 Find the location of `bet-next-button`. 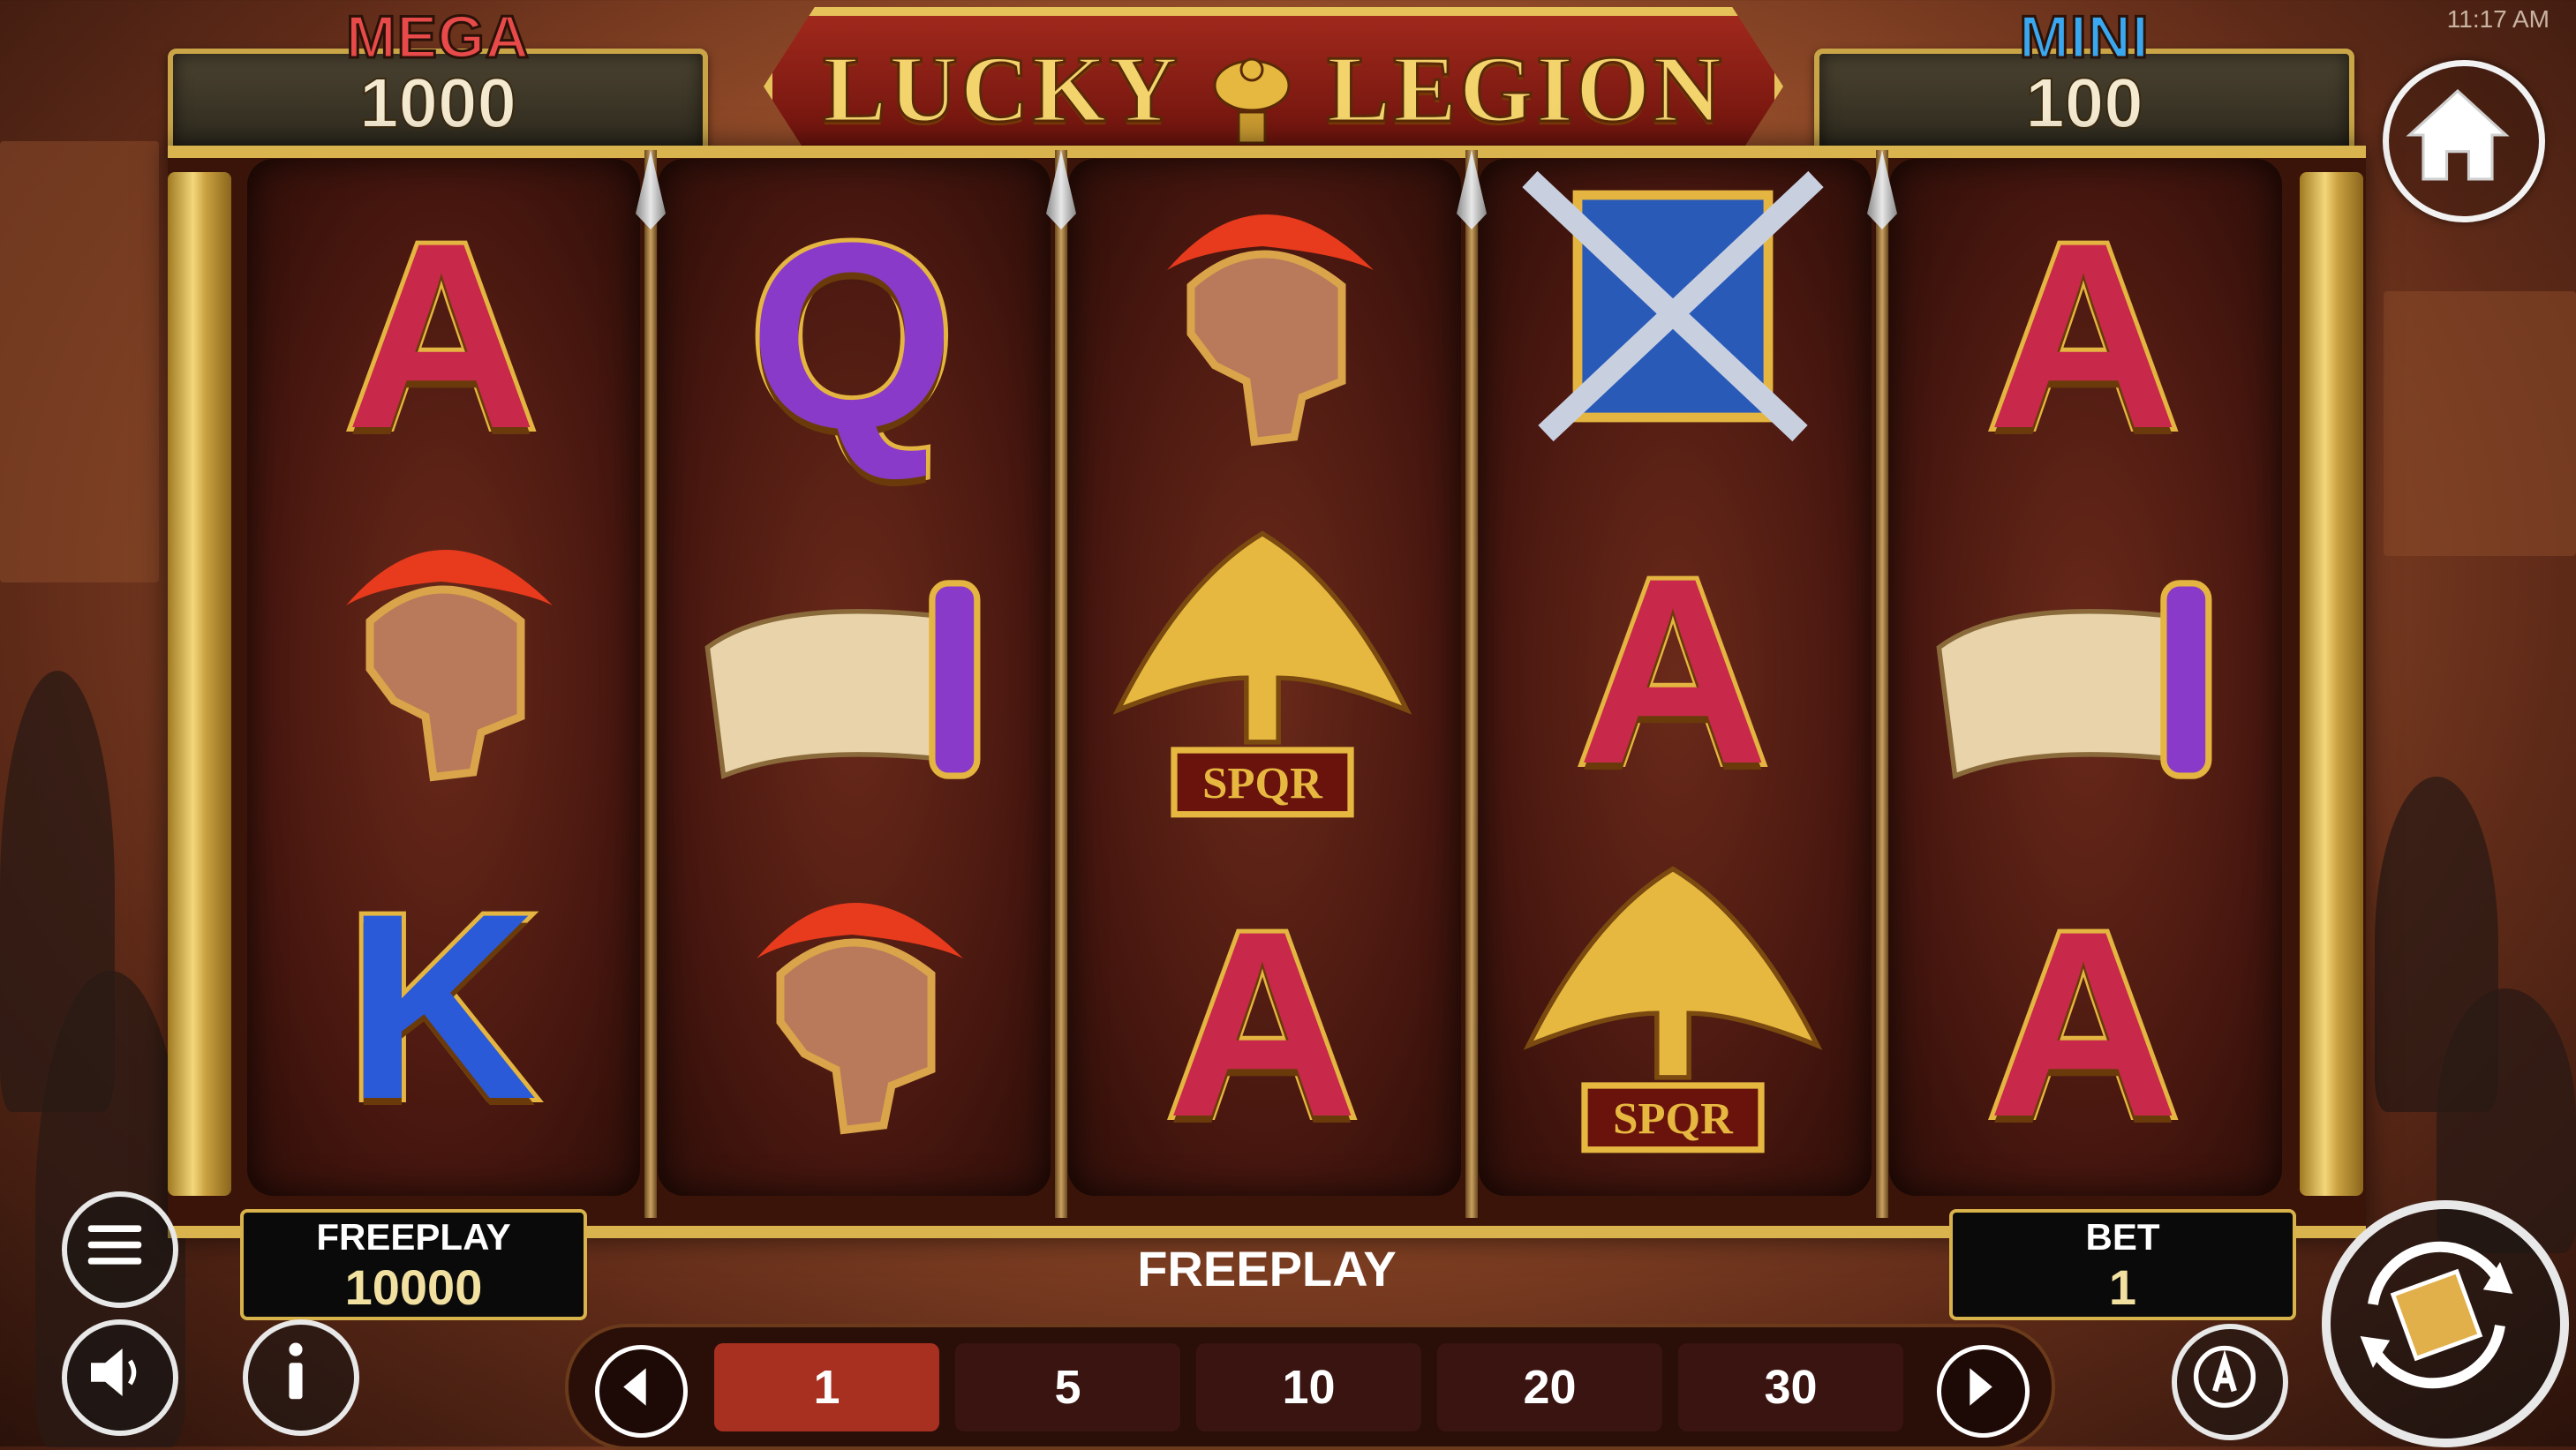

bet-next-button is located at coordinates (1984, 1391).